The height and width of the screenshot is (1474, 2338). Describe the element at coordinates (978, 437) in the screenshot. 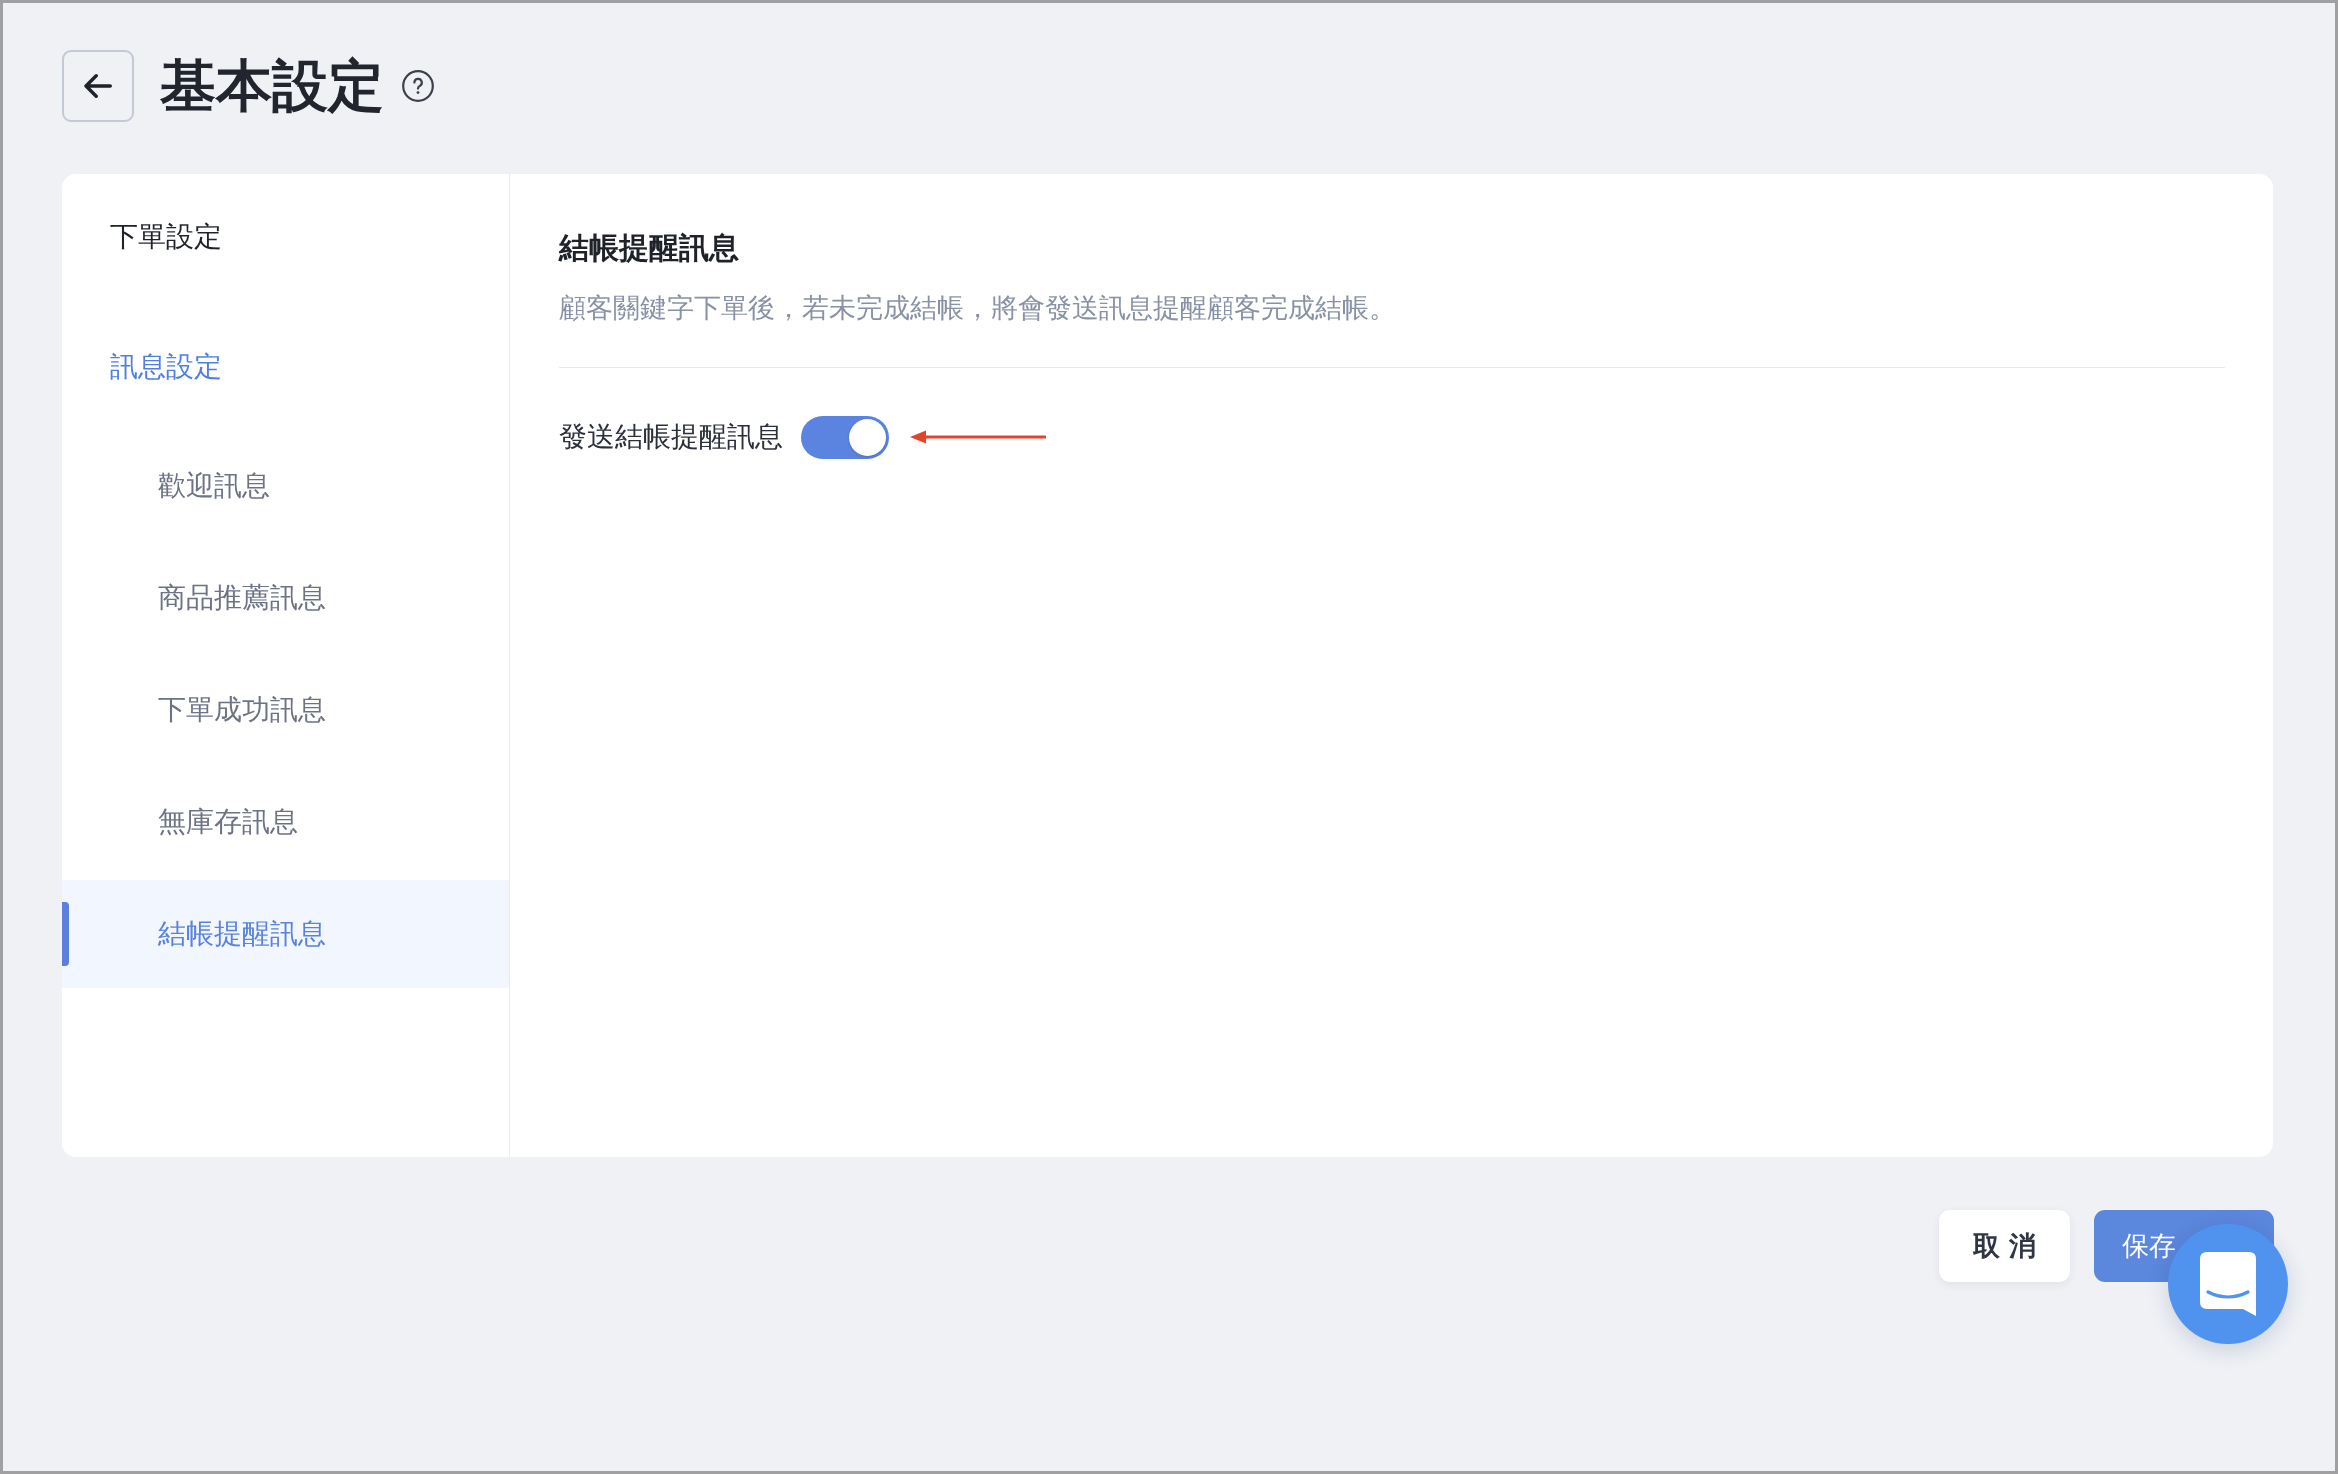

I see `pointer-arrow-icon` at that location.